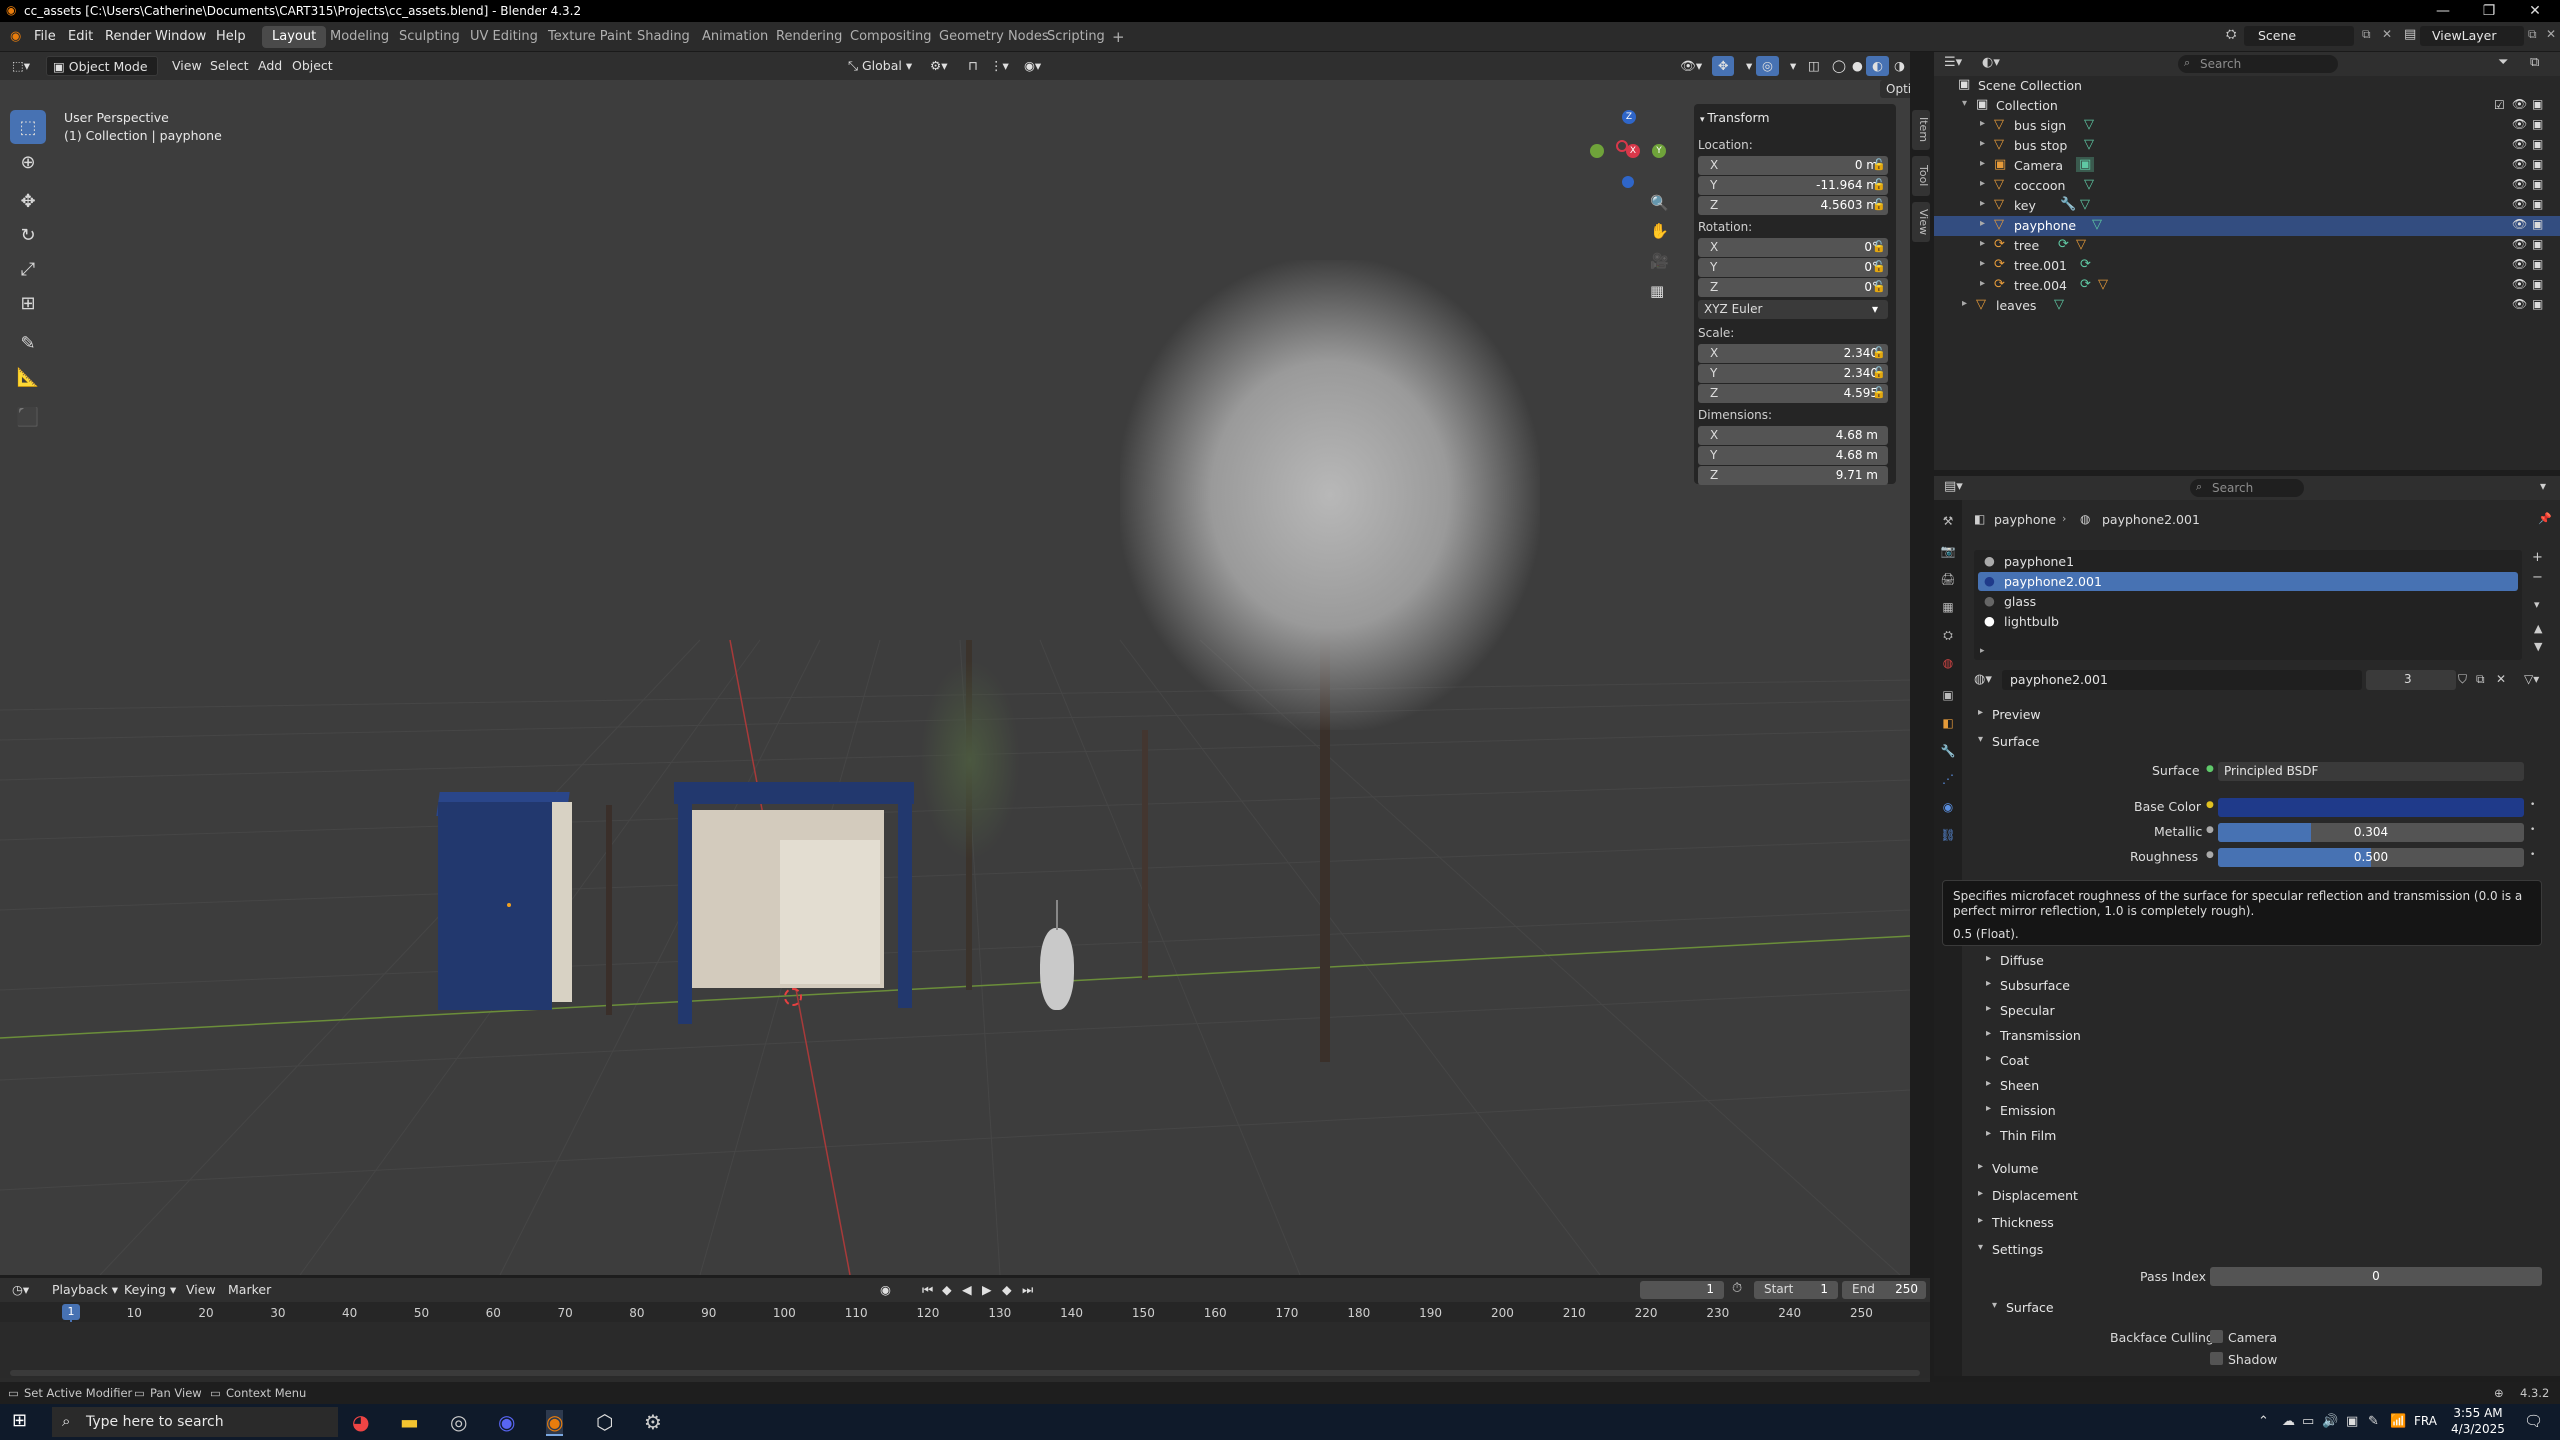  What do you see at coordinates (187, 66) in the screenshot?
I see `menu-view: View` at bounding box center [187, 66].